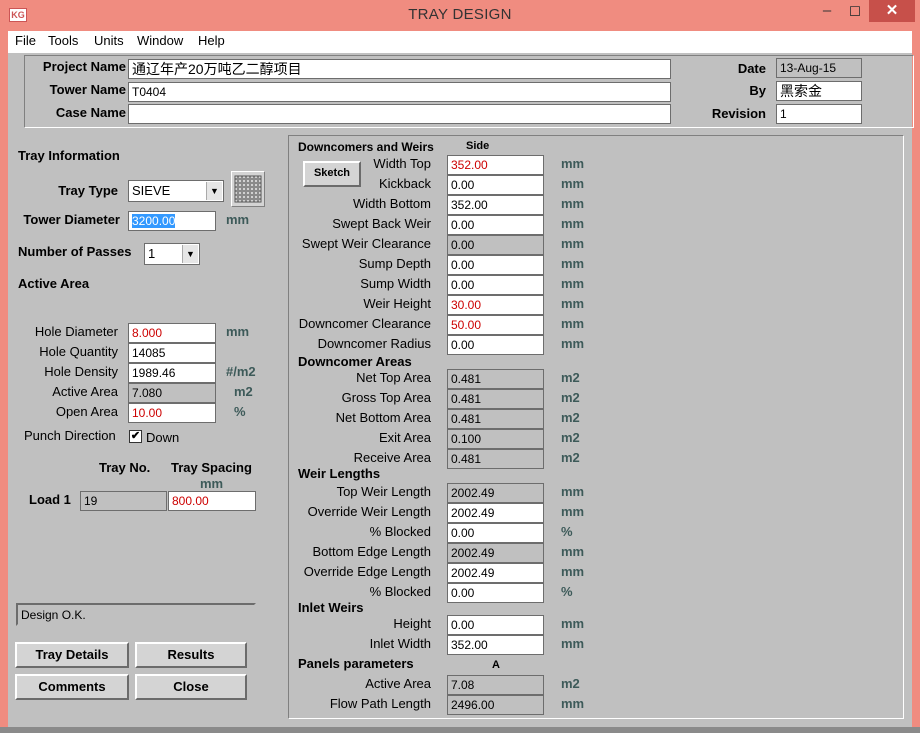 This screenshot has height=733, width=920. Describe the element at coordinates (172, 413) in the screenshot. I see `open-area-field: 10.00` at that location.